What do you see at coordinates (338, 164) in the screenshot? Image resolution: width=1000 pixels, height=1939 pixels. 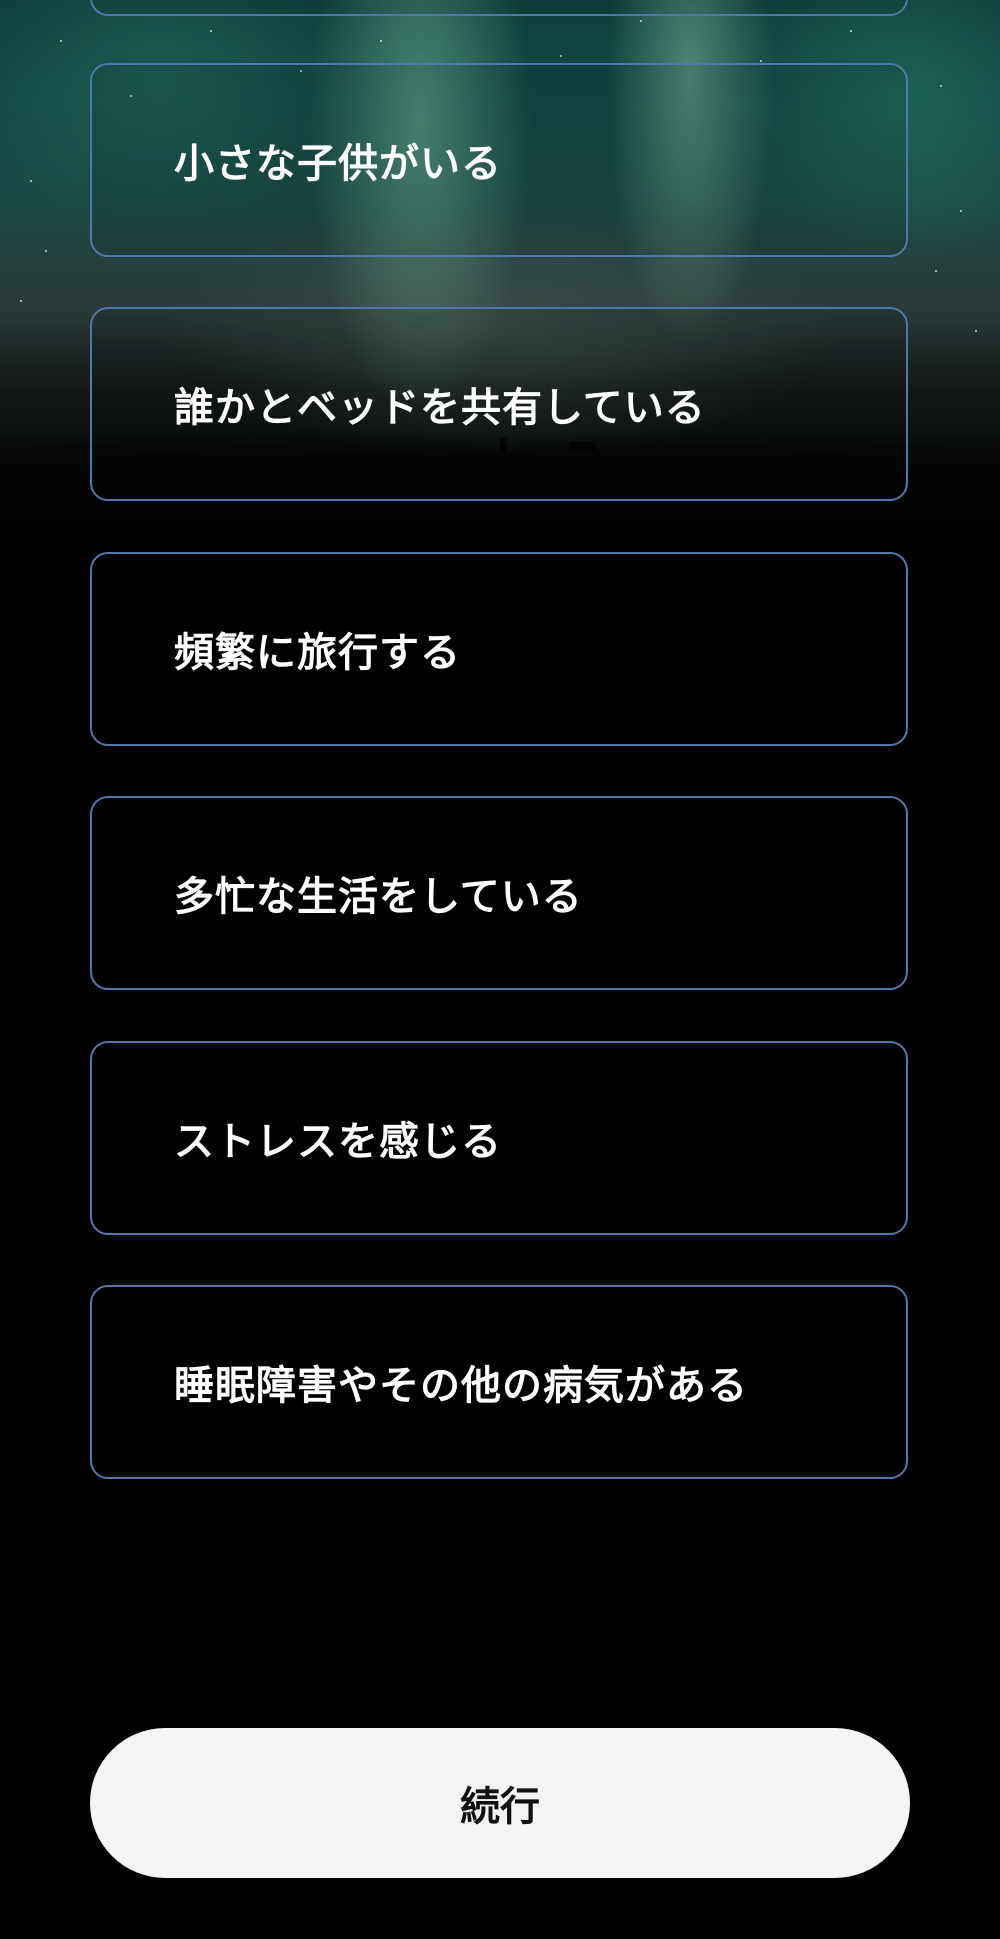 I see `option-label: 小さな子供がいる` at bounding box center [338, 164].